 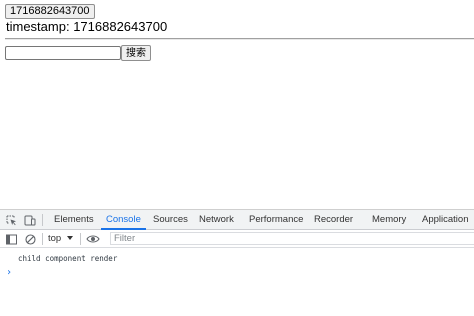 I want to click on search-input, so click(x=63, y=53).